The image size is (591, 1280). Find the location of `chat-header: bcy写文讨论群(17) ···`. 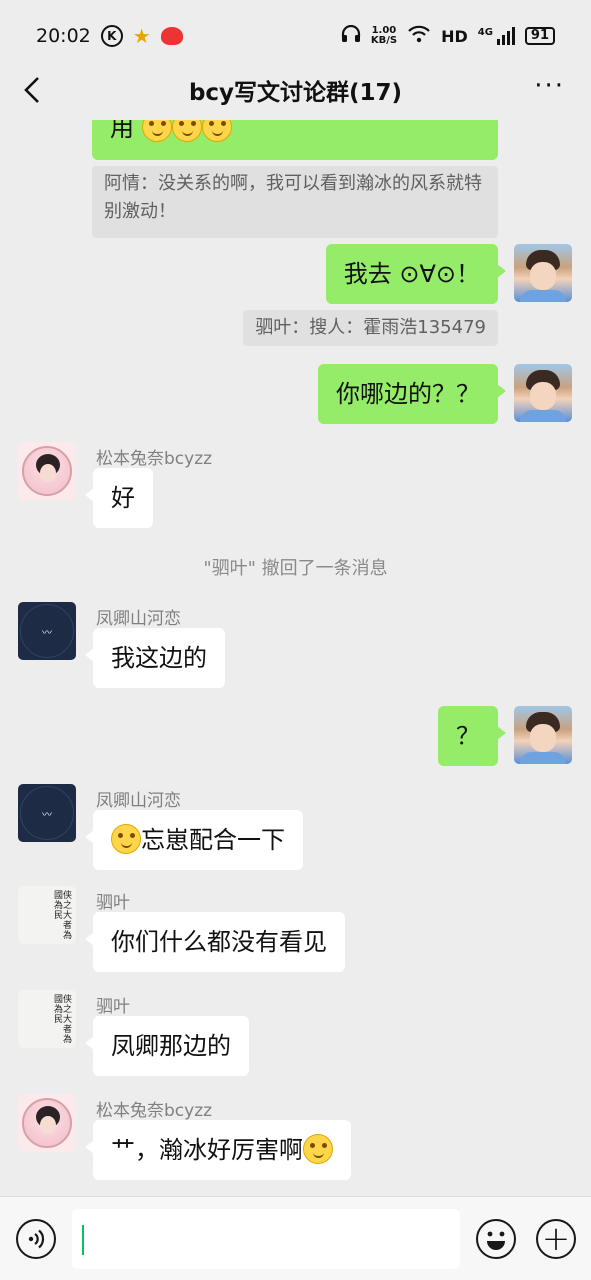

chat-header: bcy写文讨论群(17) ··· is located at coordinates (295, 90).